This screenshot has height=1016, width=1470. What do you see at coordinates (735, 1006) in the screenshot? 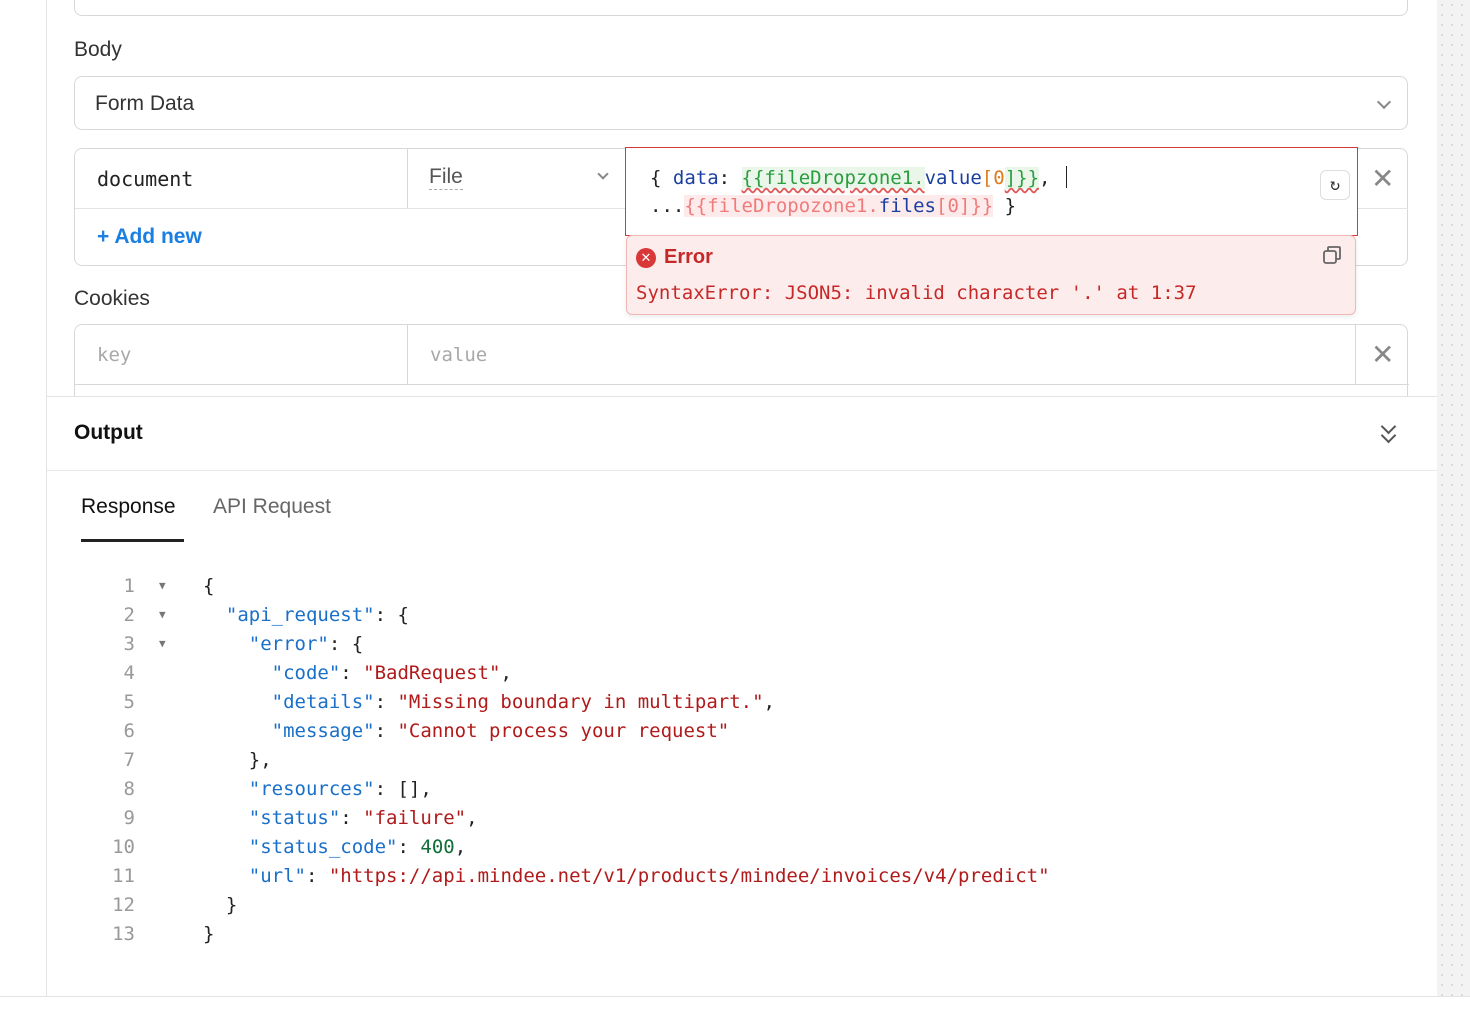
I see `bottom-bar` at bounding box center [735, 1006].